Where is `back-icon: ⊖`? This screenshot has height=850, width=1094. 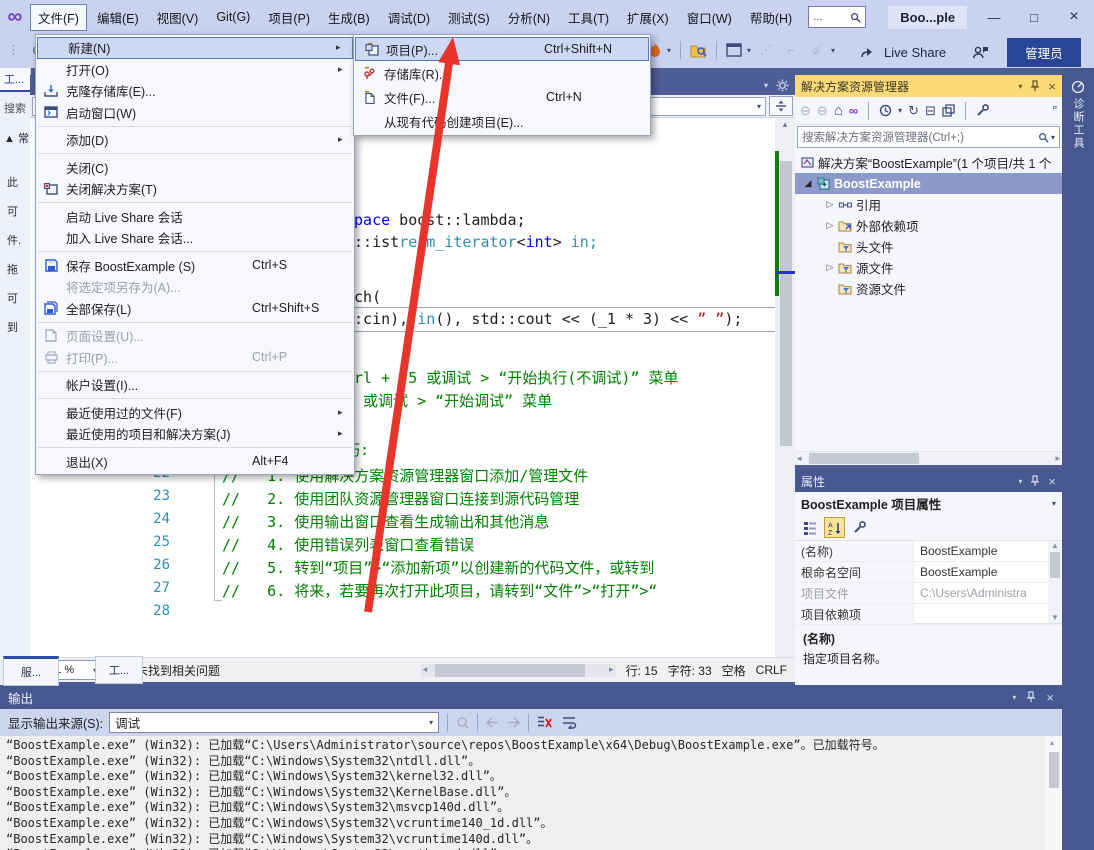 back-icon: ⊖ is located at coordinates (805, 111).